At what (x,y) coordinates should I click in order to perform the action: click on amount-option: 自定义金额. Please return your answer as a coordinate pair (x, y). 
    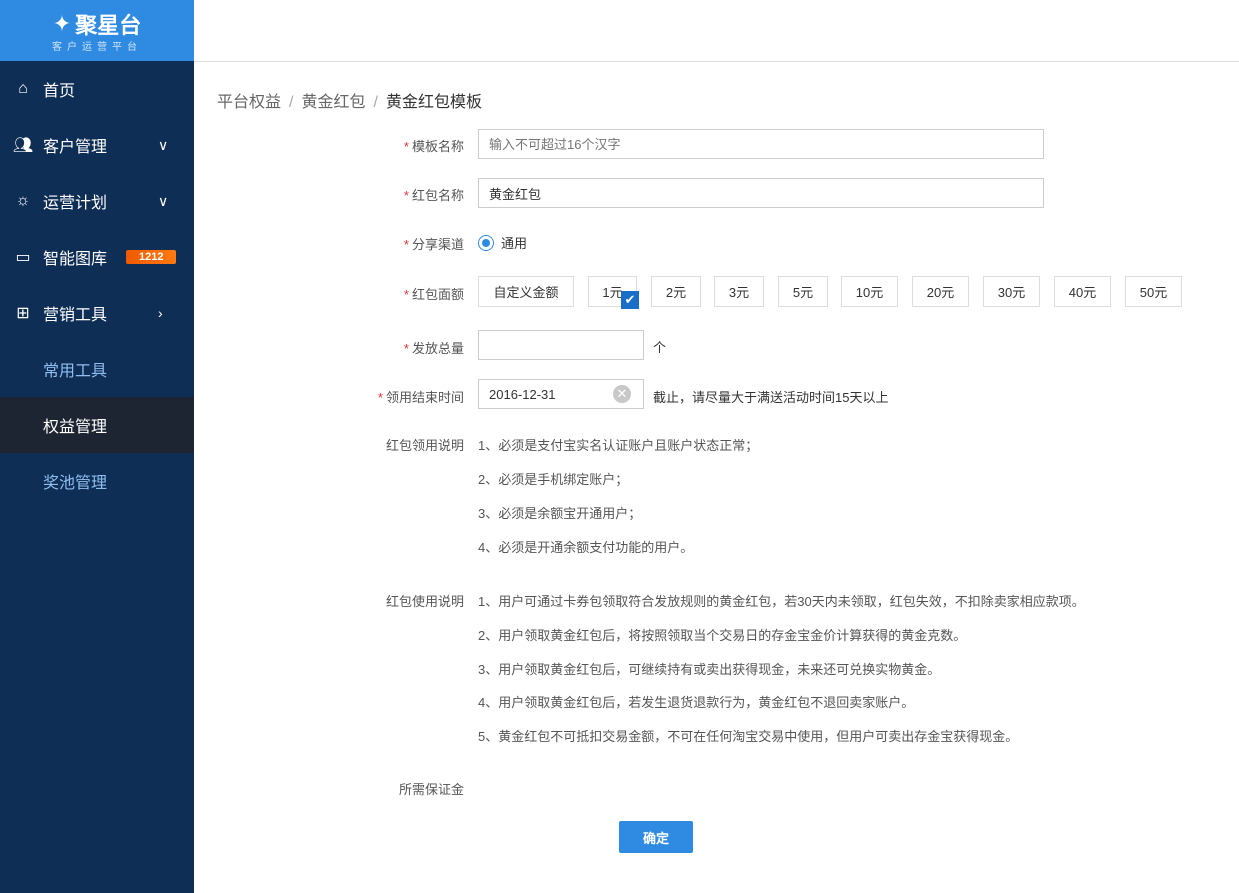
    Looking at the image, I should click on (526, 291).